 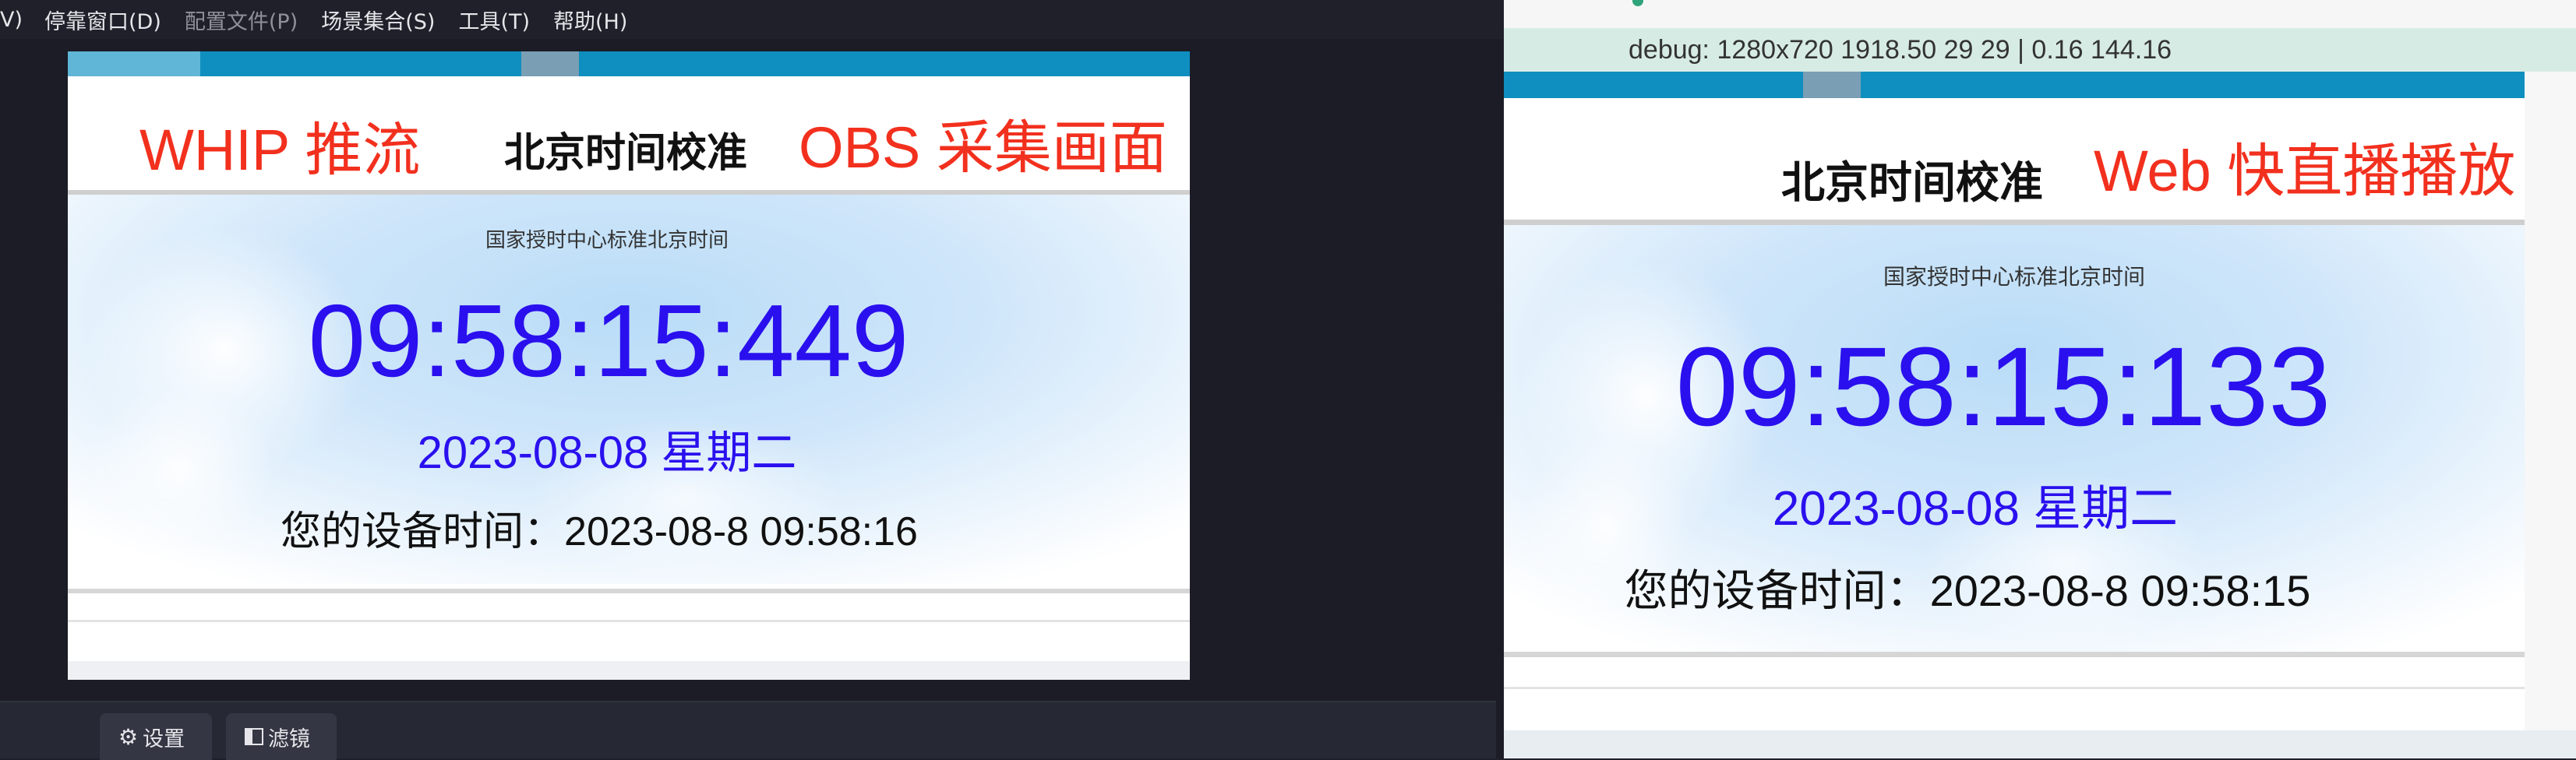 What do you see at coordinates (1967, 590) in the screenshot?
I see `device-time: 您的设备时间：2023-08-8 09:58:15` at bounding box center [1967, 590].